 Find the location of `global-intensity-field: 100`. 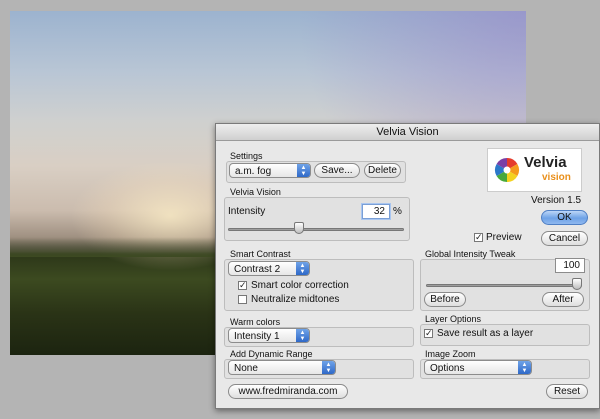

global-intensity-field: 100 is located at coordinates (570, 265).